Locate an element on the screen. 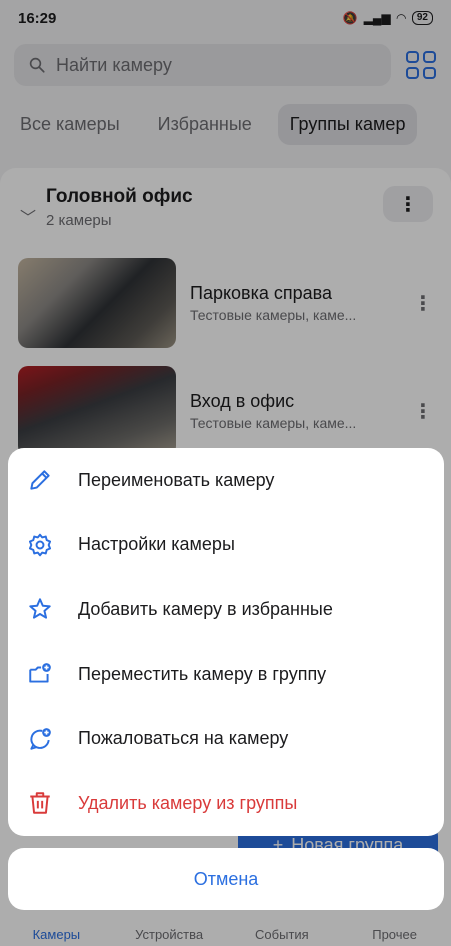  report-camera-item: Пожаловаться на камеру is located at coordinates (226, 738).